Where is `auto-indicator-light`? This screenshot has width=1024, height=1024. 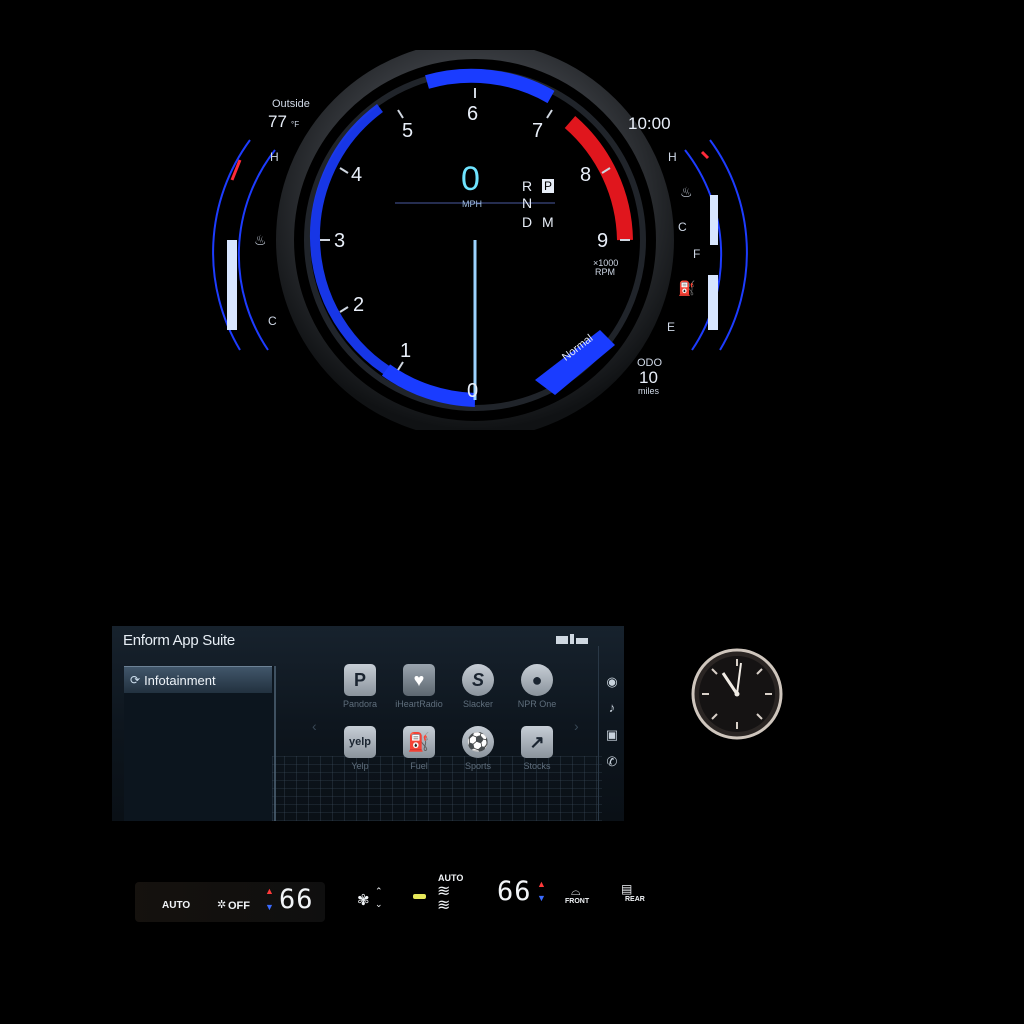
auto-indicator-light is located at coordinates (419, 896).